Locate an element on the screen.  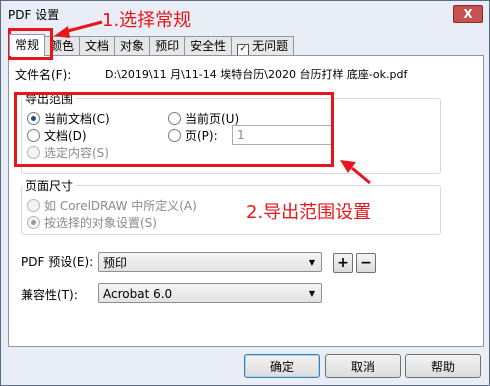
tab-general: 常规 is located at coordinates (27, 45).